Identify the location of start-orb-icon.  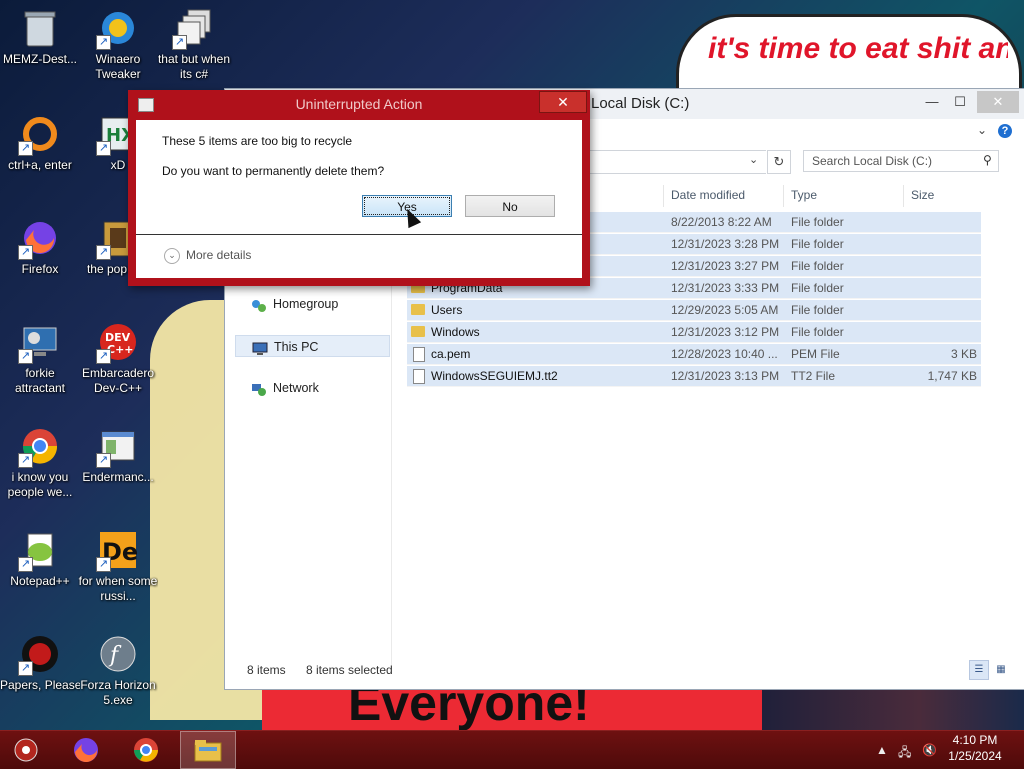
(26, 750).